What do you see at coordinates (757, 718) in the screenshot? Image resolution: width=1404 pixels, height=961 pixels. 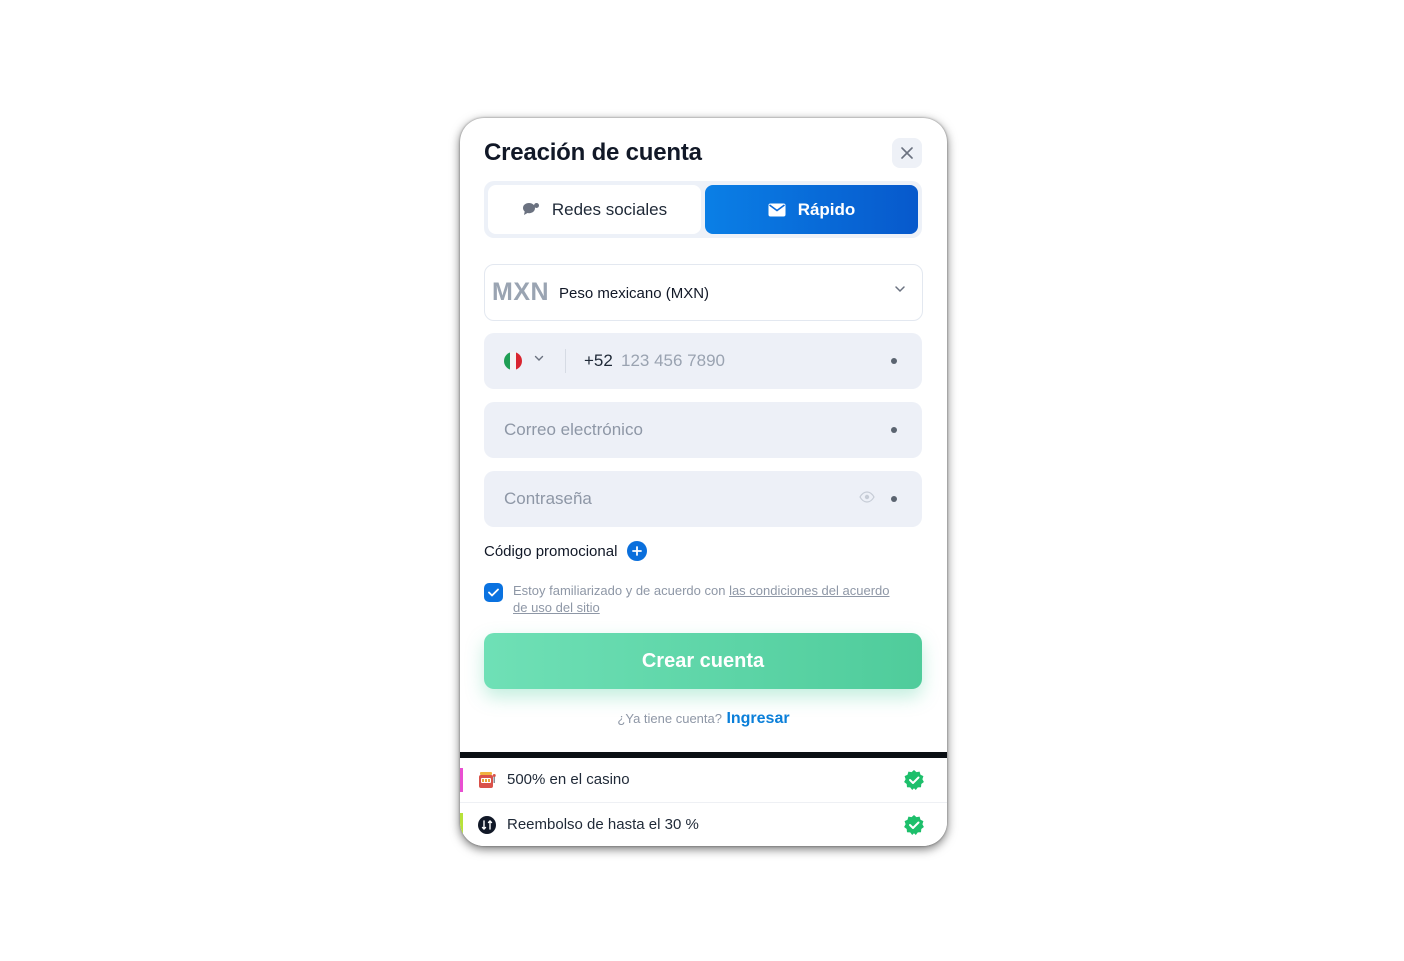 I see `login-link: Ingresar` at bounding box center [757, 718].